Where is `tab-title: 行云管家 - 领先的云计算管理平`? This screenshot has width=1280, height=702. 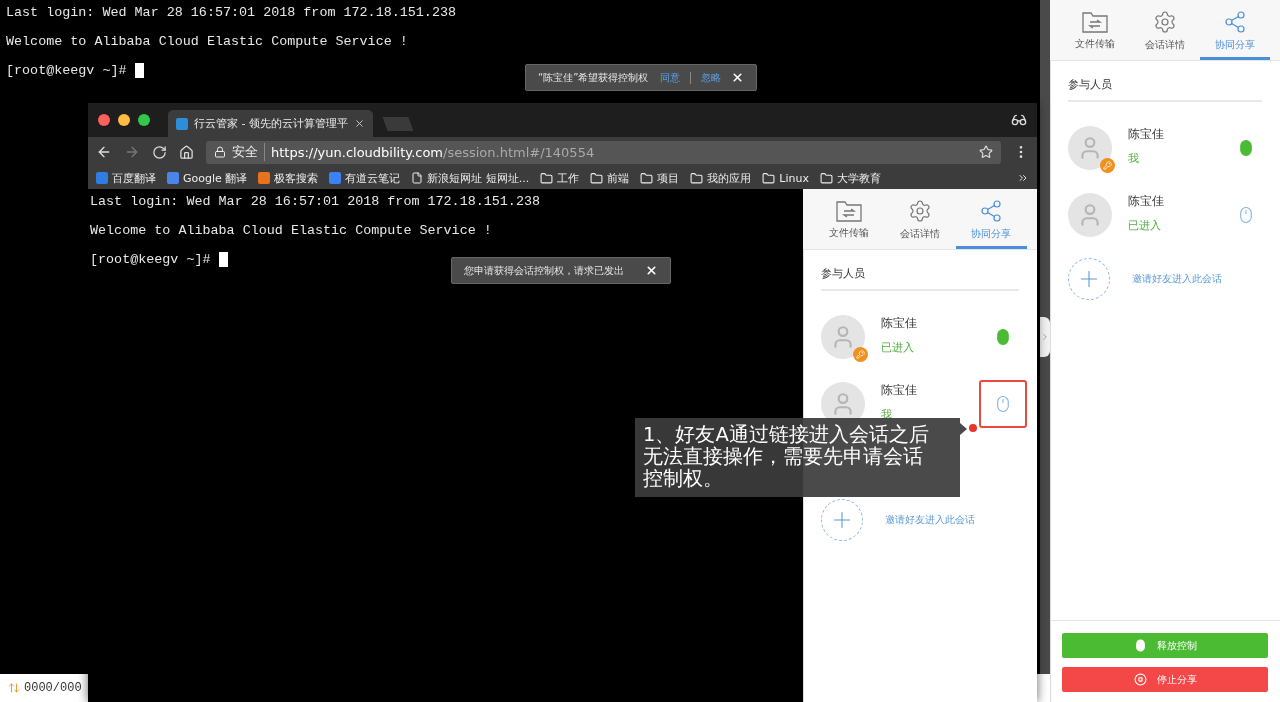 tab-title: 行云管家 - 领先的云计算管理平 is located at coordinates (271, 123).